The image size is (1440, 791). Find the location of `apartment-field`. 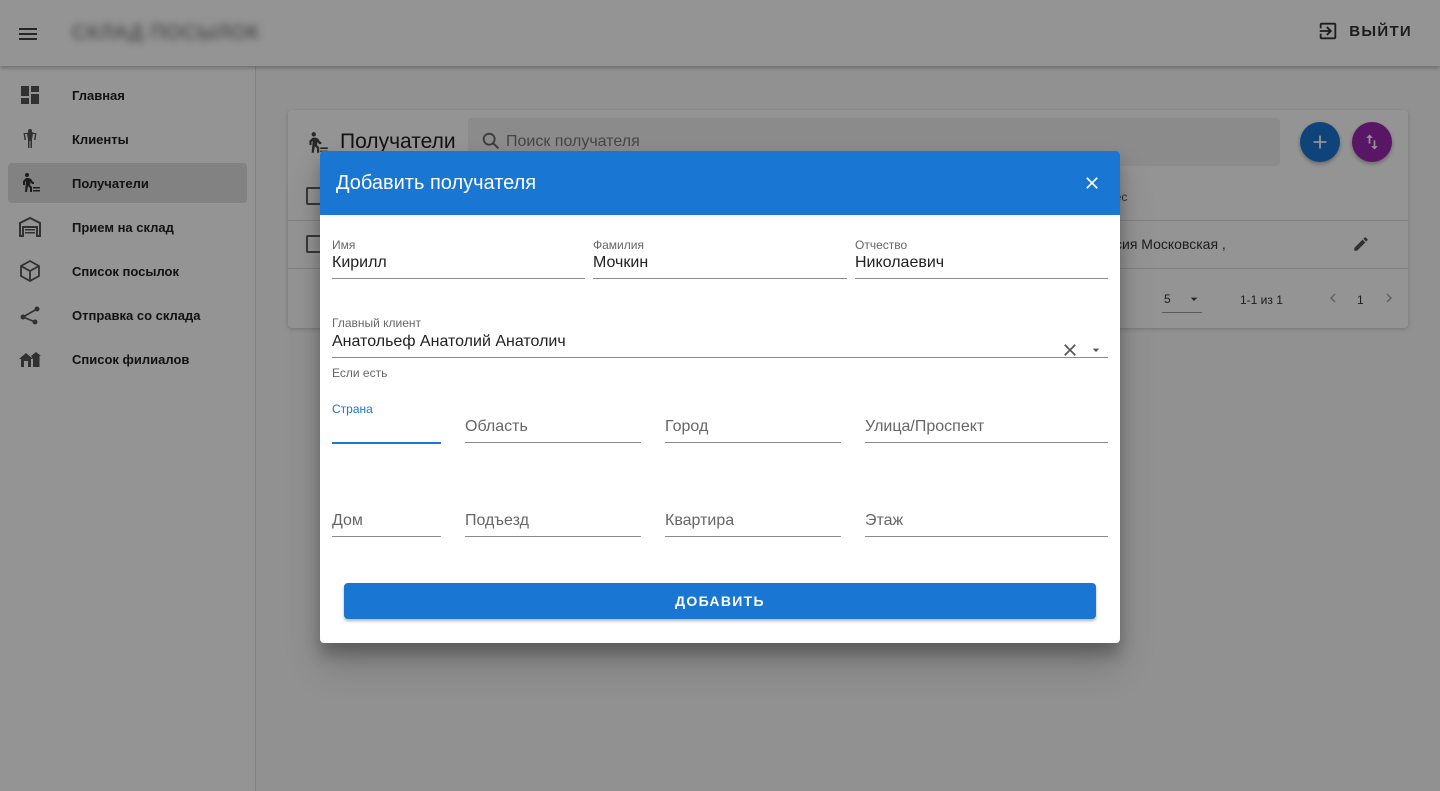

apartment-field is located at coordinates (753, 516).